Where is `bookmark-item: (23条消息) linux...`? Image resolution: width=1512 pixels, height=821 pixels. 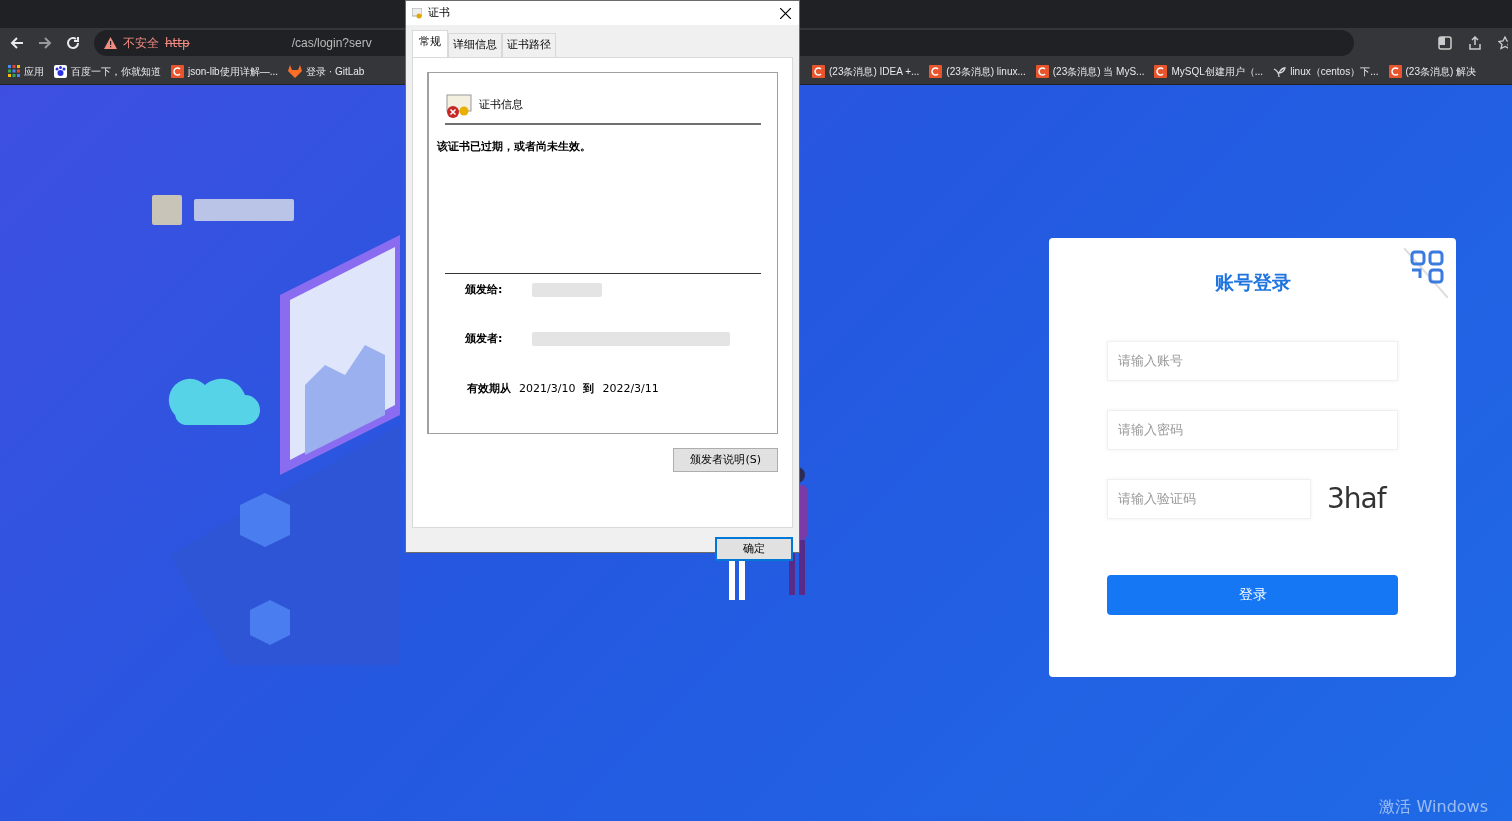
bookmark-item: (23条消息) linux... is located at coordinates (977, 71).